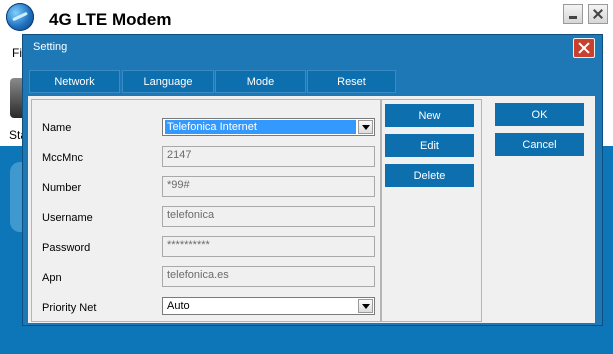  What do you see at coordinates (178, 306) in the screenshot?
I see `priority-net-value: Auto` at bounding box center [178, 306].